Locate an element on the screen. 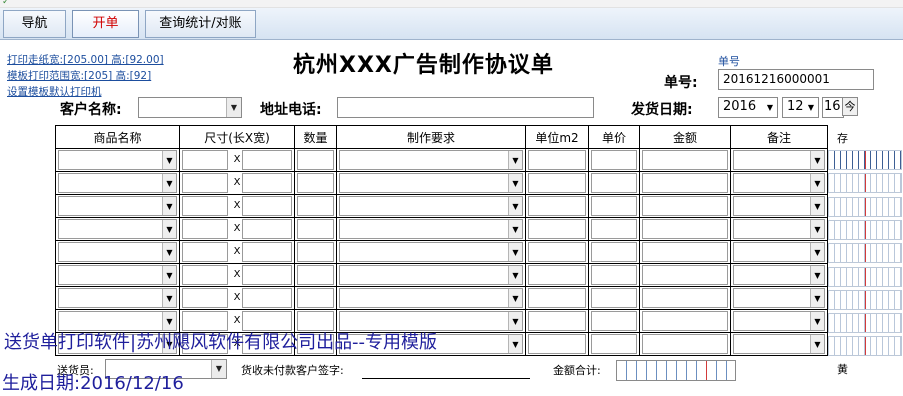 The image size is (903, 396). tab-navigation: 导航 is located at coordinates (34, 24).